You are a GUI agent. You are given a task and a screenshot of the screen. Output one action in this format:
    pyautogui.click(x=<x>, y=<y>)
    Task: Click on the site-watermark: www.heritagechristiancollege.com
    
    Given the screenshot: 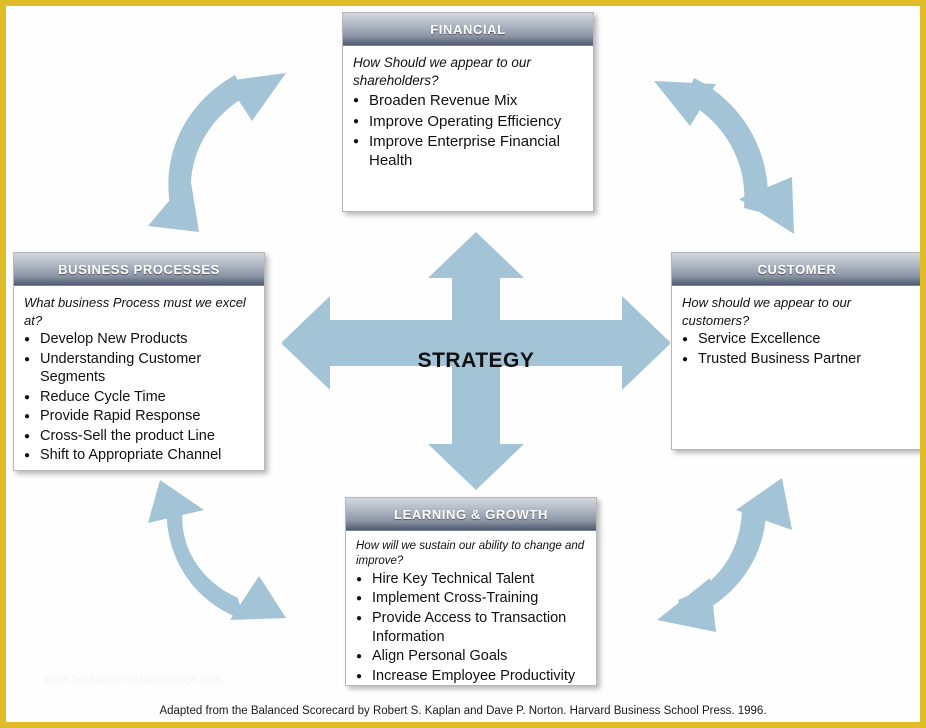 What is the action you would take?
    pyautogui.click(x=133, y=680)
    